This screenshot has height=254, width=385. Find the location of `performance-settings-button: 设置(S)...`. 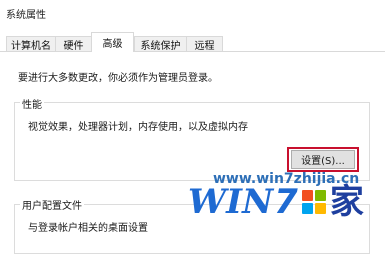

performance-settings-button: 设置(S)... is located at coordinates (323, 159).